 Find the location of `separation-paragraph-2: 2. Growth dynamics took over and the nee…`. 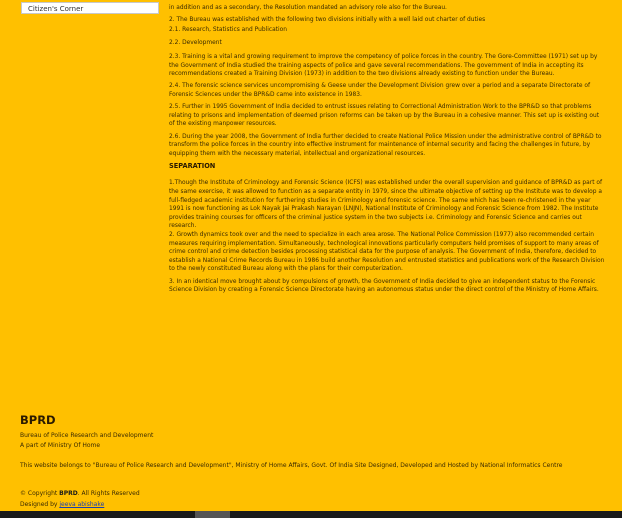

separation-paragraph-2: 2. Growth dynamics took over and the nee… is located at coordinates (387, 252).